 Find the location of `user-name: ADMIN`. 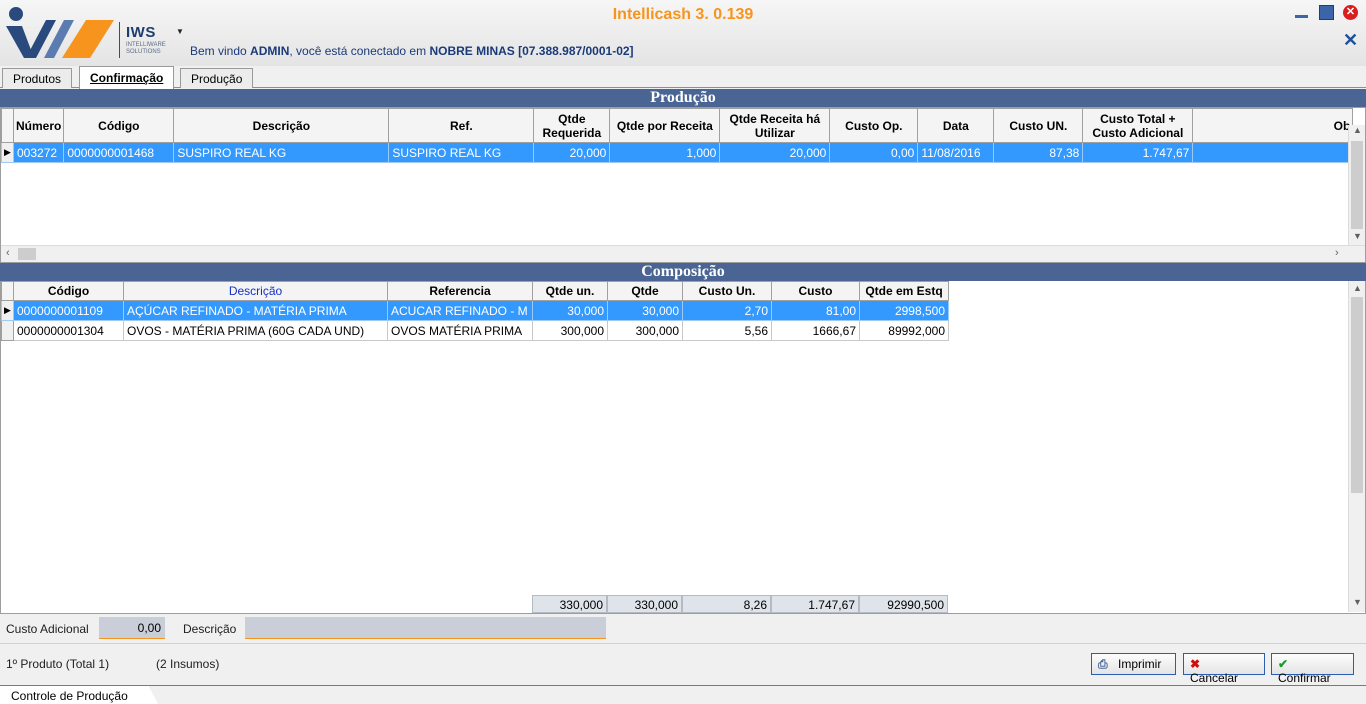

user-name: ADMIN is located at coordinates (270, 51).